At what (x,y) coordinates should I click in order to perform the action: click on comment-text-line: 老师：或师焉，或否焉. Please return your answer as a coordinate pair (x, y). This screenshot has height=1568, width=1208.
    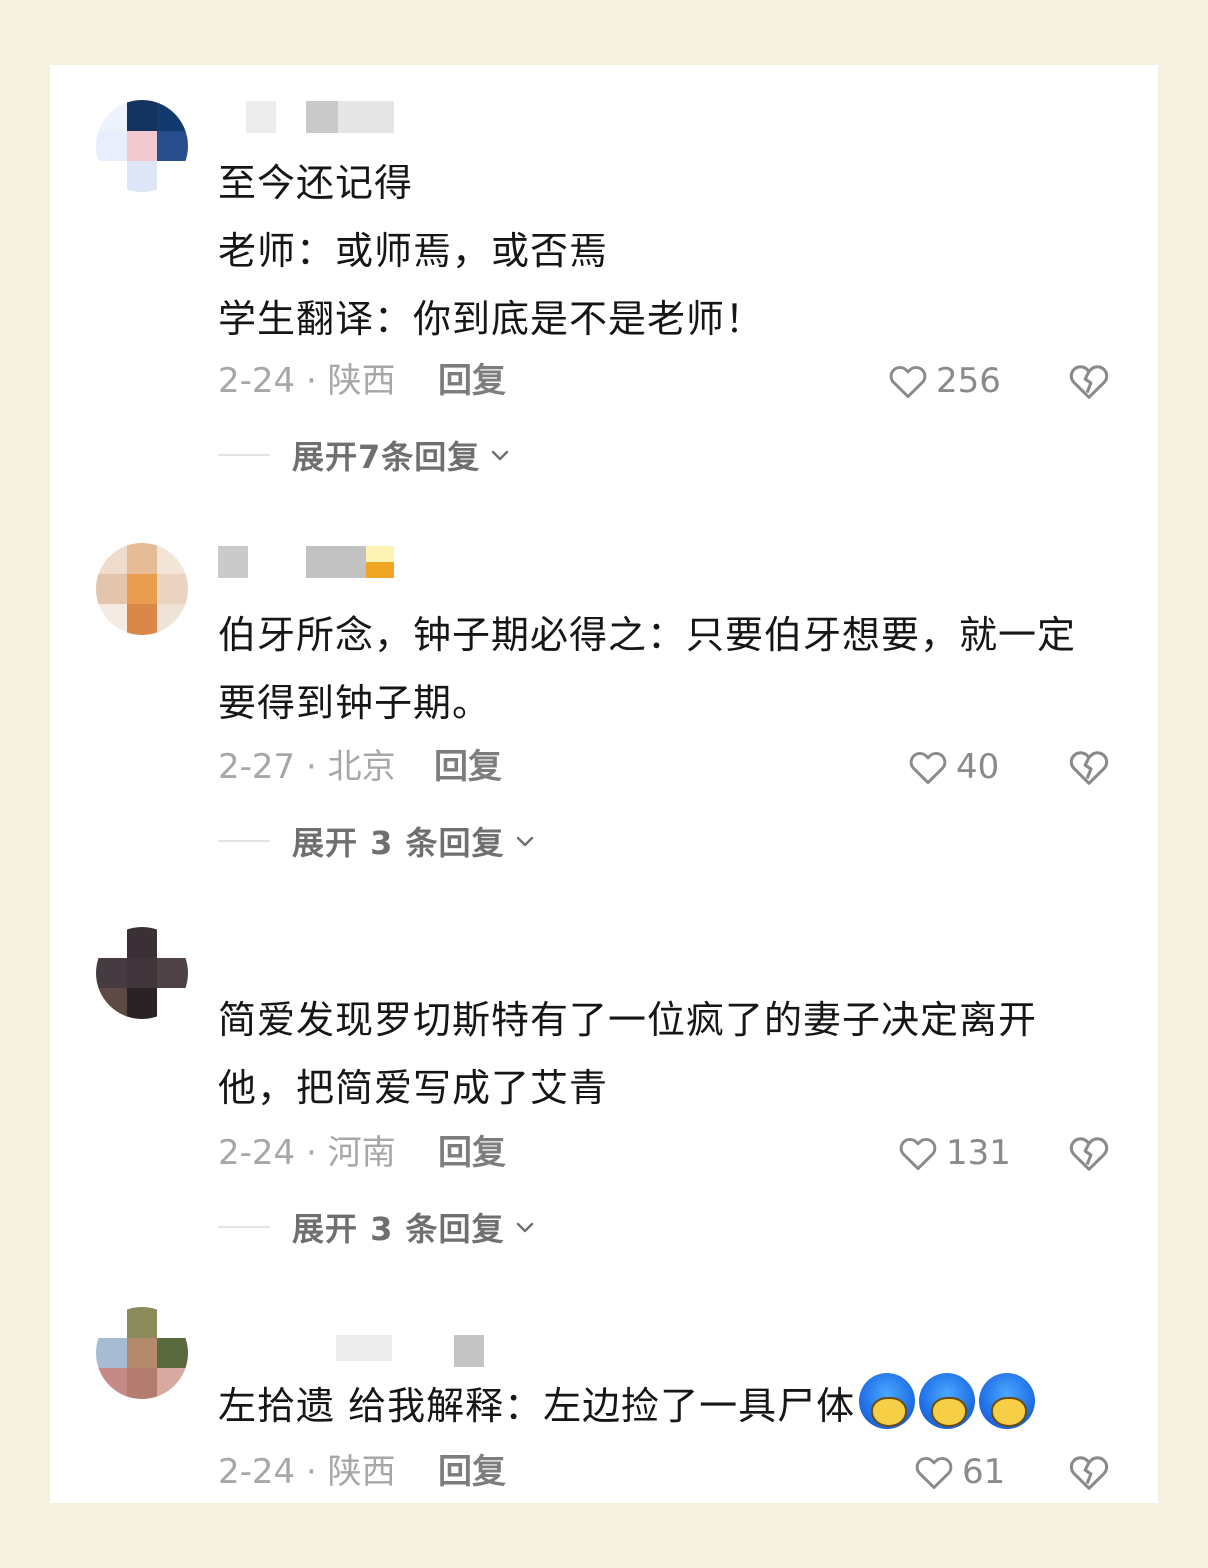
    Looking at the image, I should click on (413, 251).